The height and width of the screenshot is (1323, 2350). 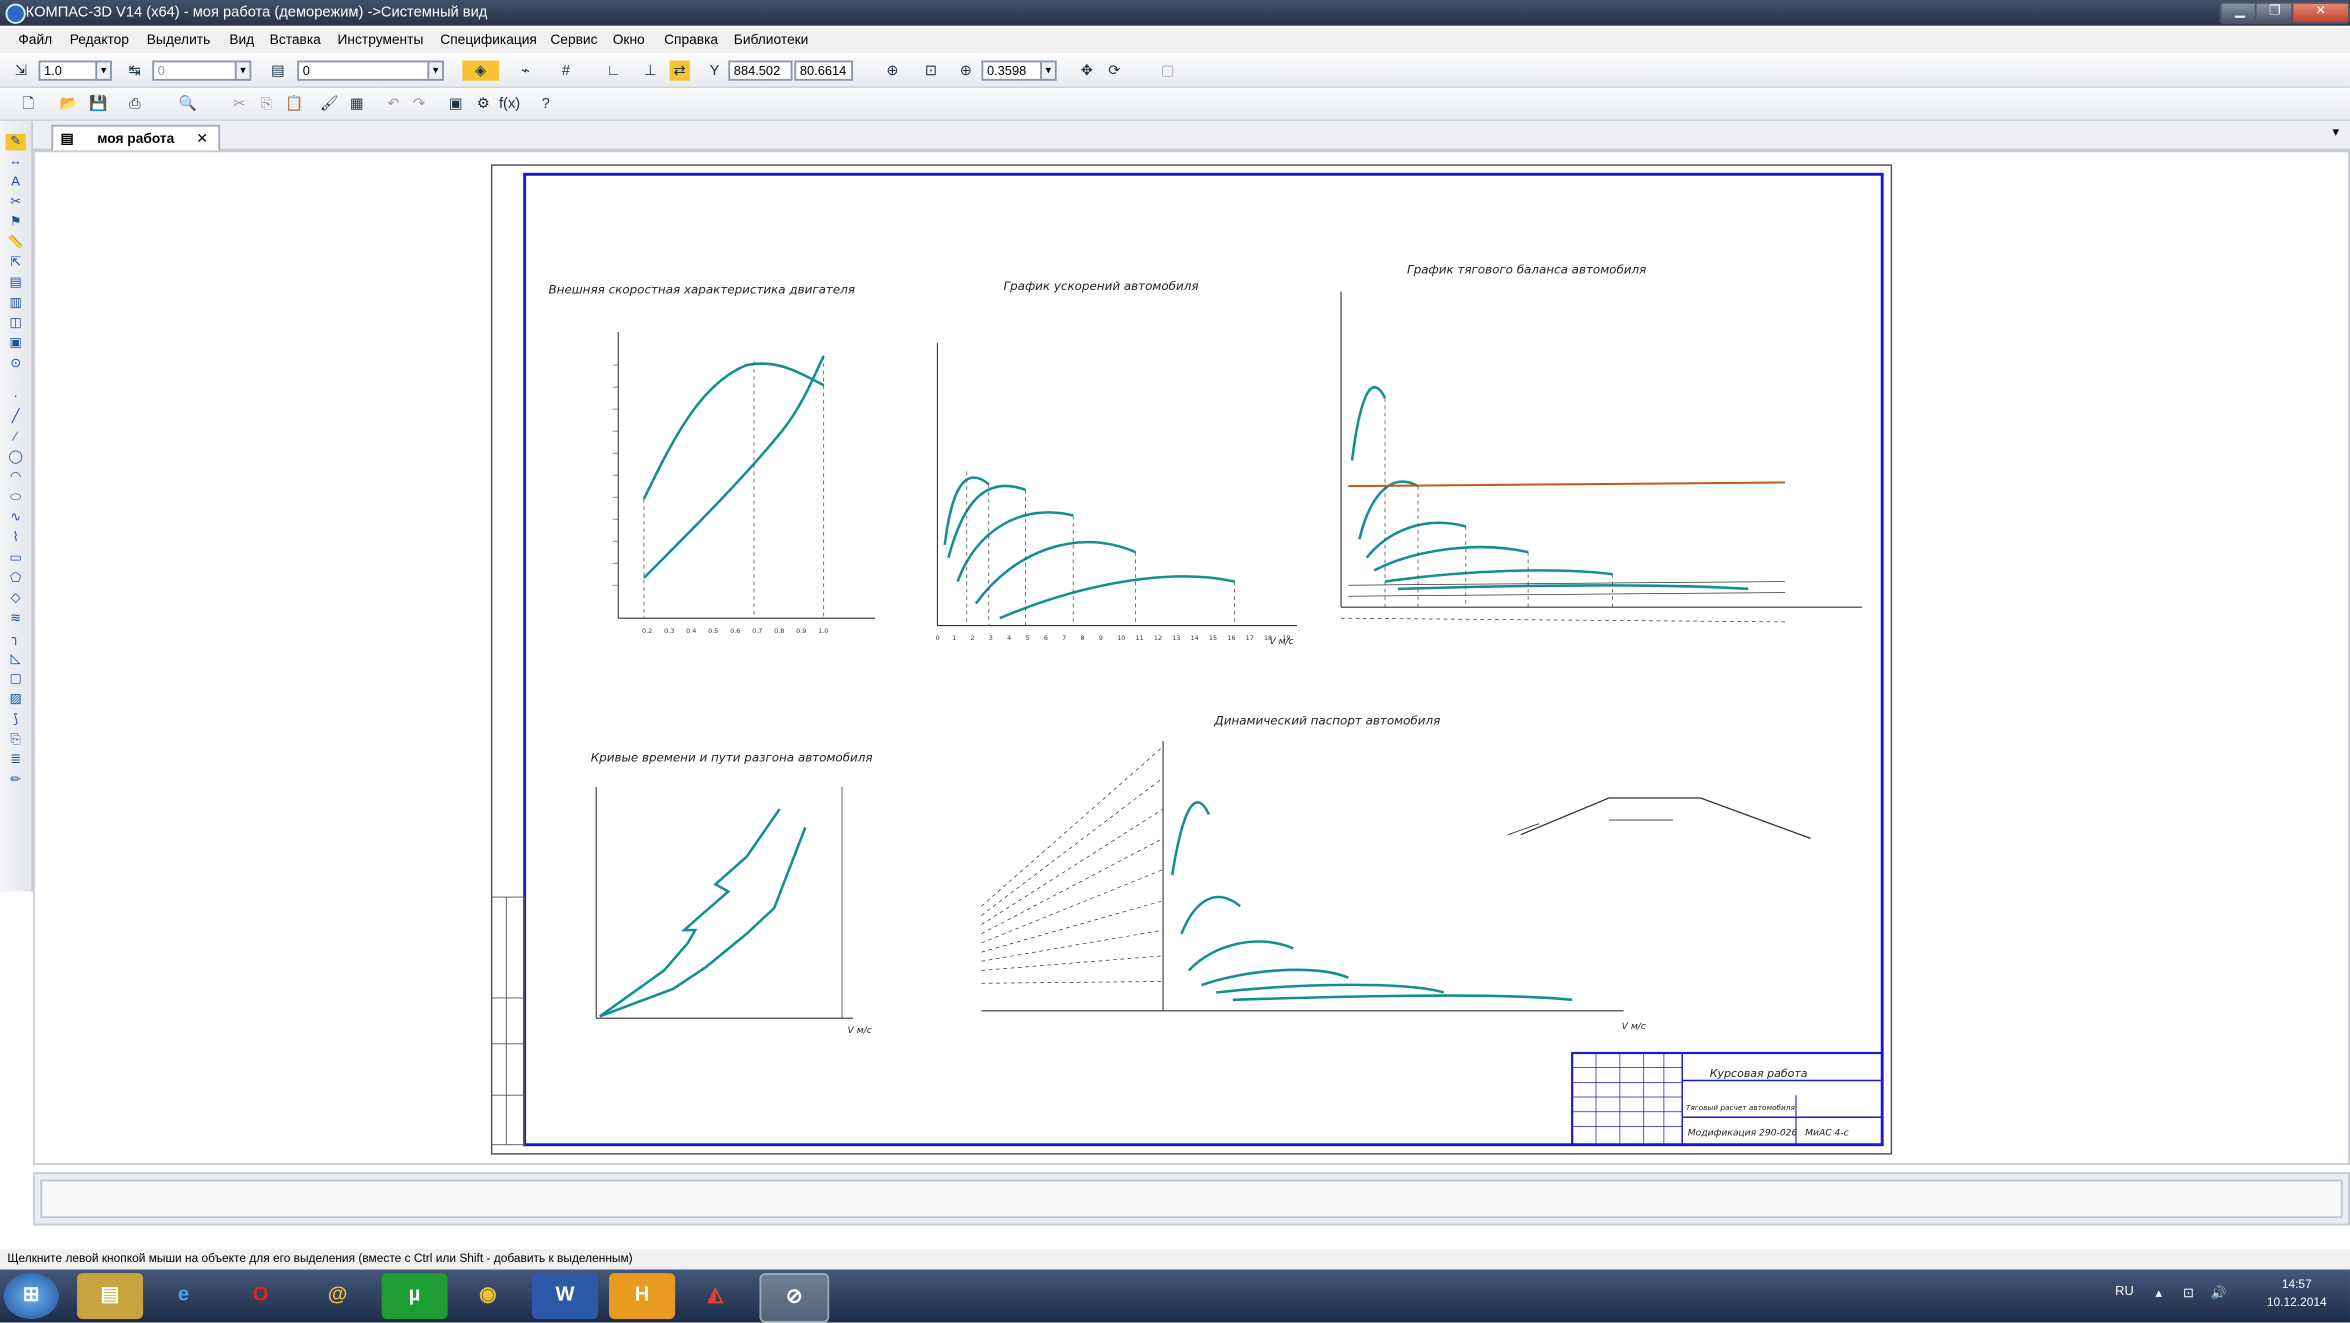 What do you see at coordinates (16, 639) in the screenshot?
I see `fillet-icon: ╮` at bounding box center [16, 639].